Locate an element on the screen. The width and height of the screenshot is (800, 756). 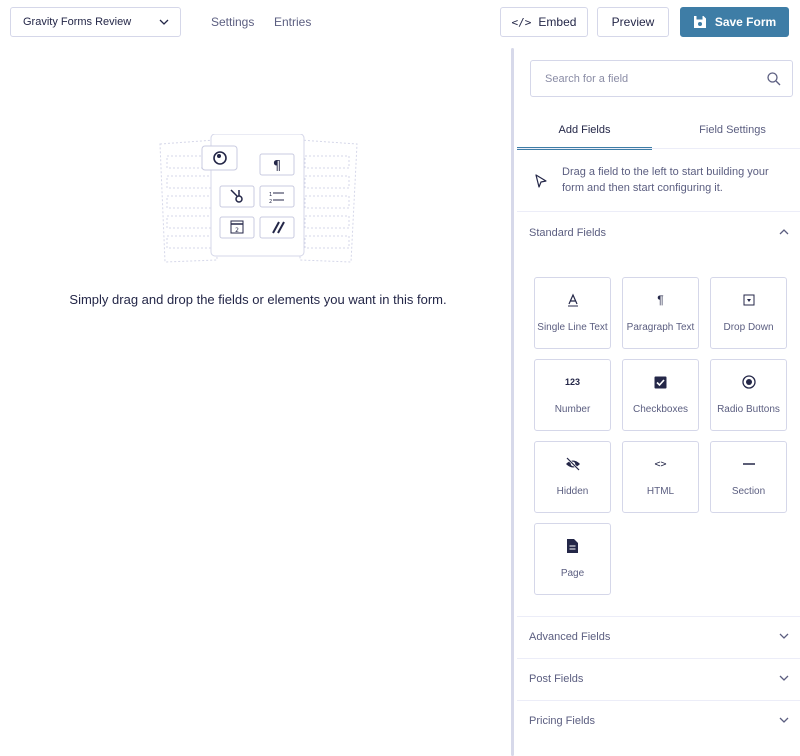
save-form-button: Save Form is located at coordinates (734, 22).